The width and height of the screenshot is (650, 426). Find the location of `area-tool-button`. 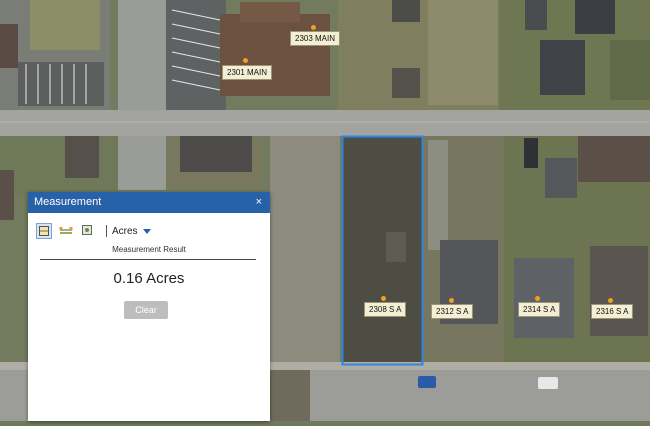

area-tool-button is located at coordinates (44, 231).